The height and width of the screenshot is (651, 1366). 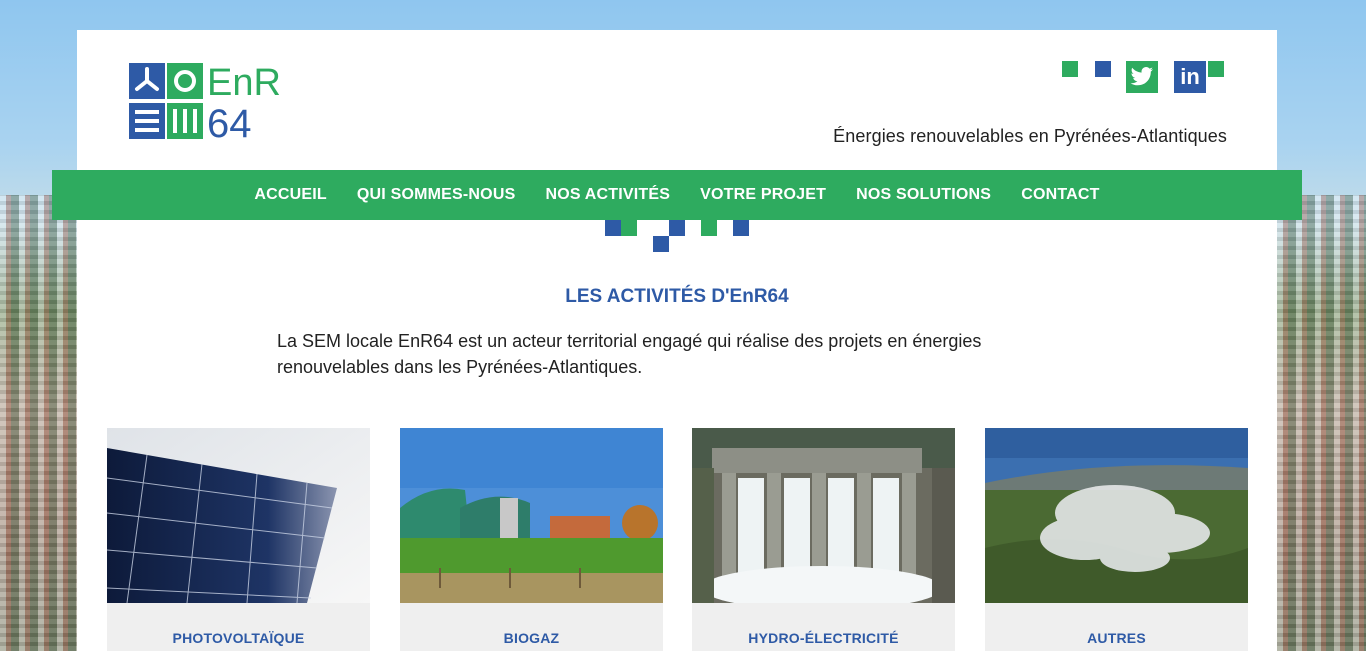 What do you see at coordinates (823, 638) in the screenshot?
I see `card-label: HYDRO-ÉLECTRICITÉ` at bounding box center [823, 638].